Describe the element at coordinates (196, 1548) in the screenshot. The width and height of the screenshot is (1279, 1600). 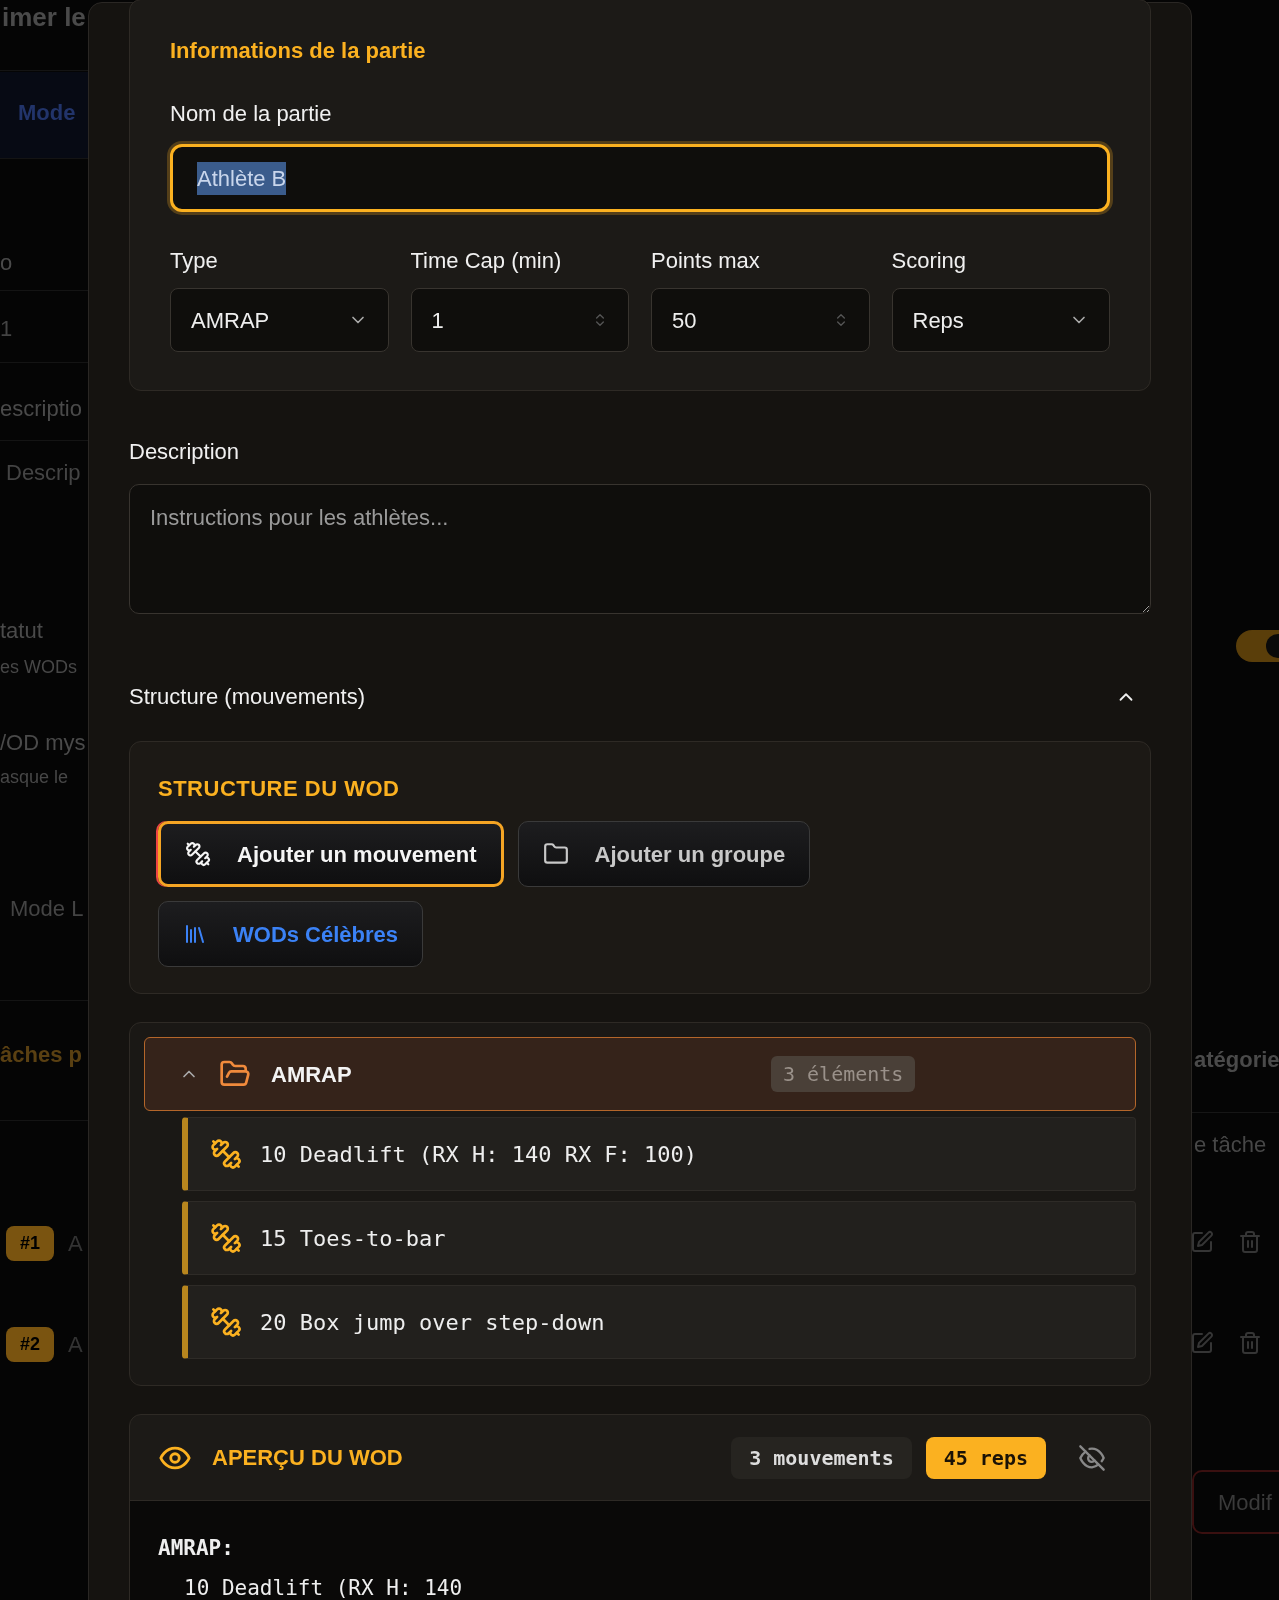
I see `preview-header-line: AMRAP:` at that location.